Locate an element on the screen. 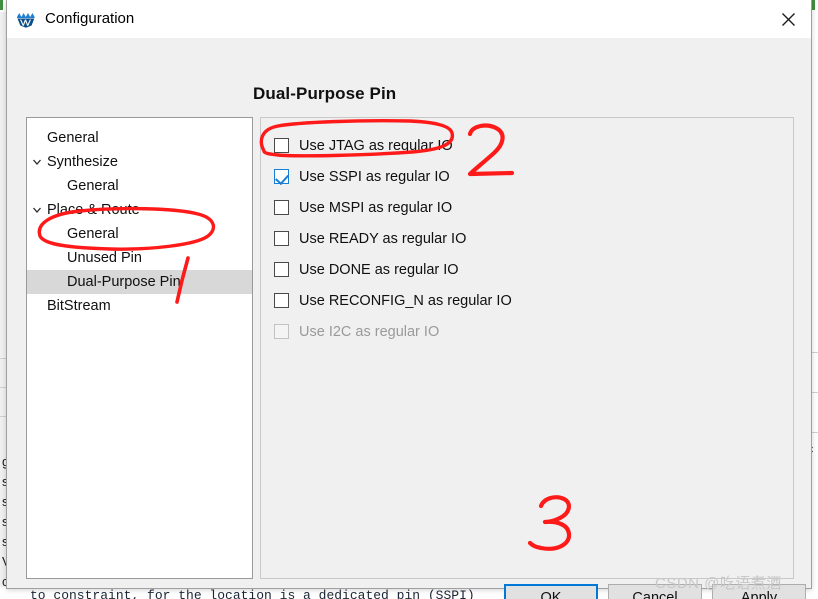 The width and height of the screenshot is (818, 599). tree-item-label: BitStream is located at coordinates (79, 306).